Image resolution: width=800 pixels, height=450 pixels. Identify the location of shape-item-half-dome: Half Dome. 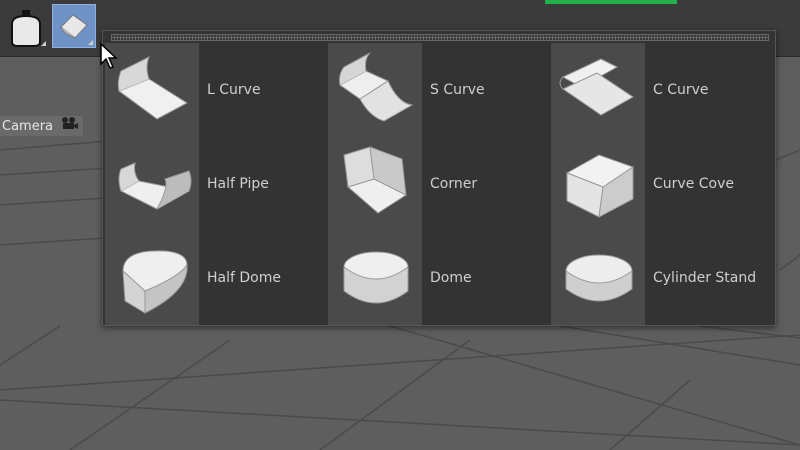
(215, 278).